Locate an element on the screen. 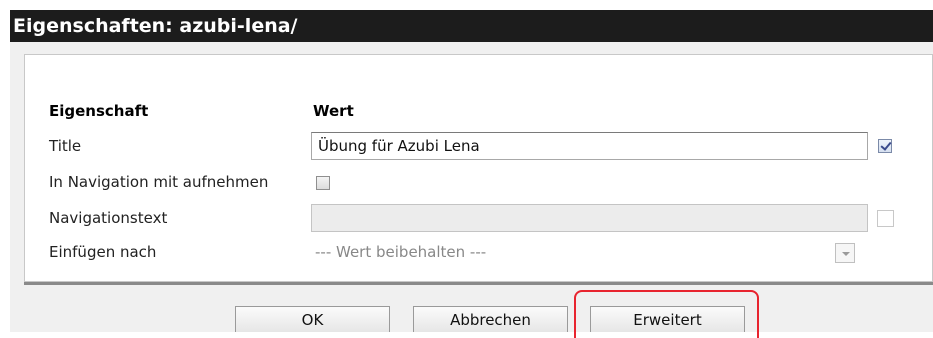 This screenshot has width=933, height=338. ok-button: OK is located at coordinates (312, 319).